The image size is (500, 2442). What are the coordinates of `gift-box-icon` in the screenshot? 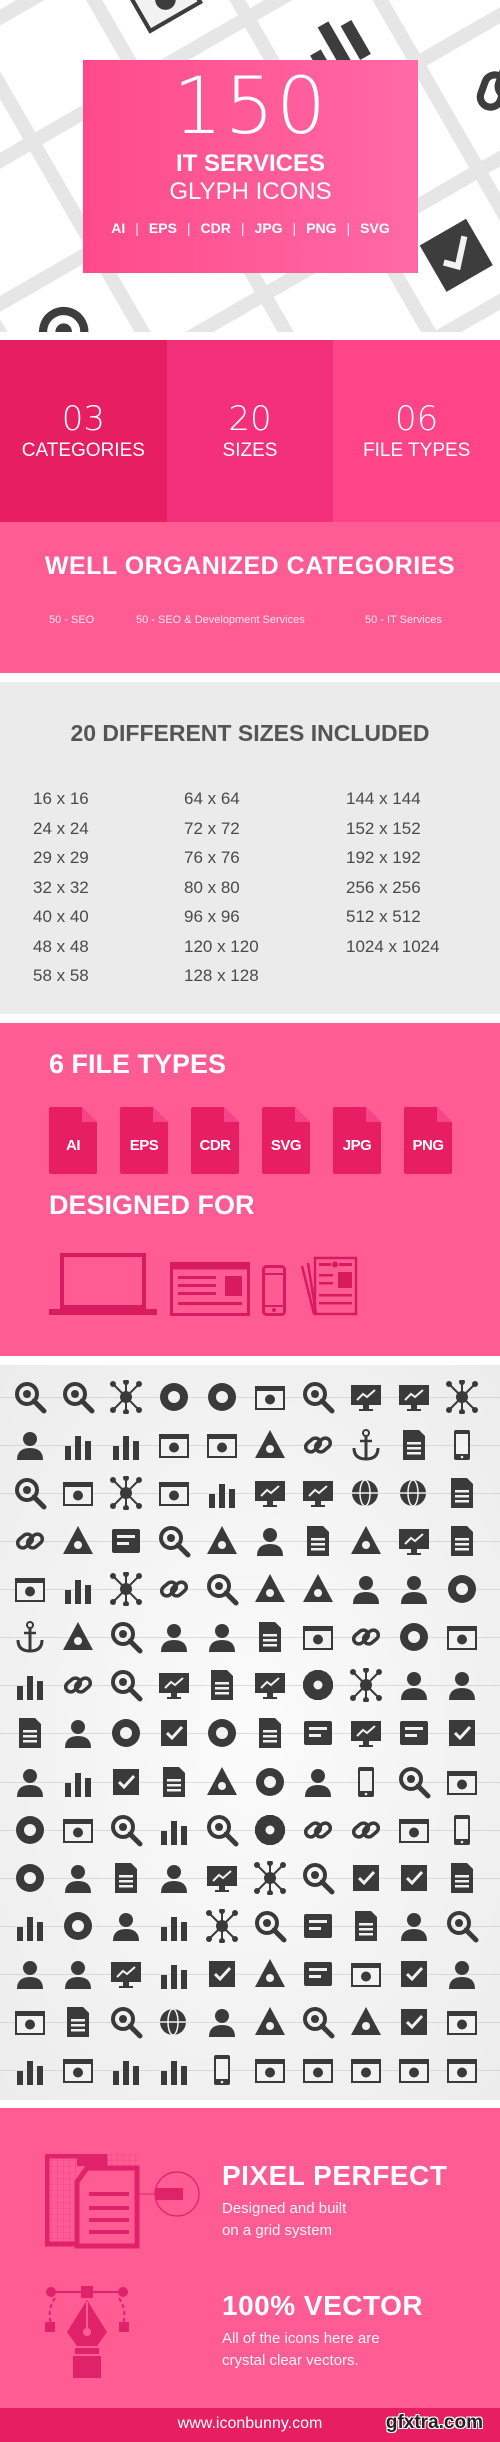 It's located at (270, 1589).